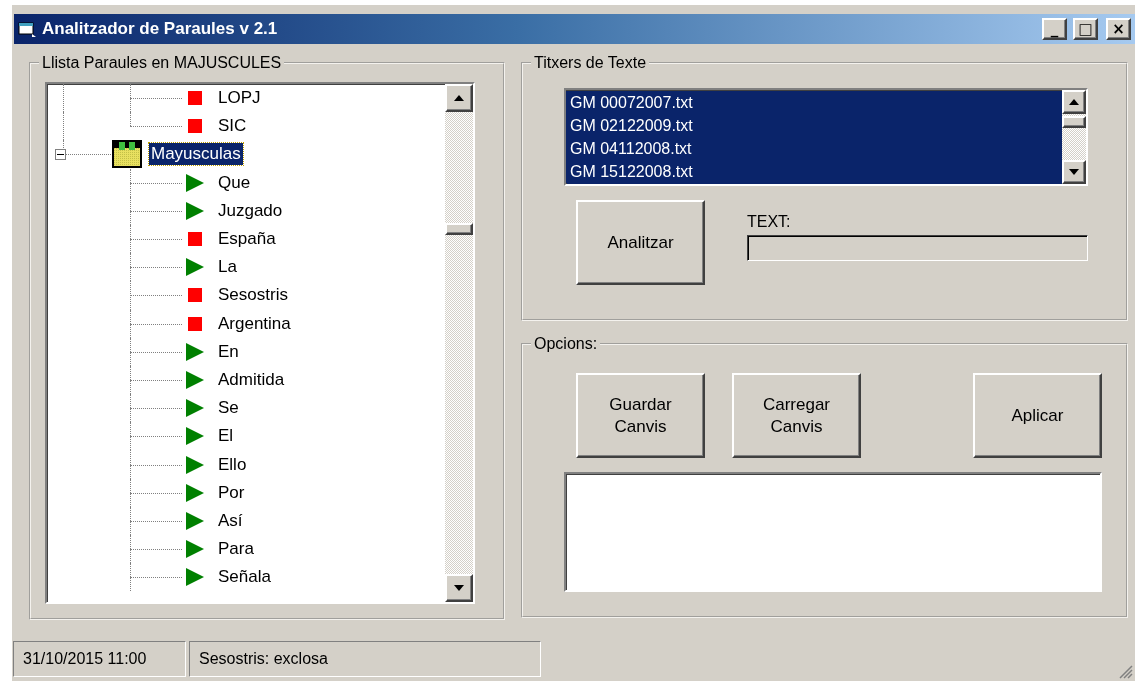  I want to click on tree-item: Señala, so click(244, 577).